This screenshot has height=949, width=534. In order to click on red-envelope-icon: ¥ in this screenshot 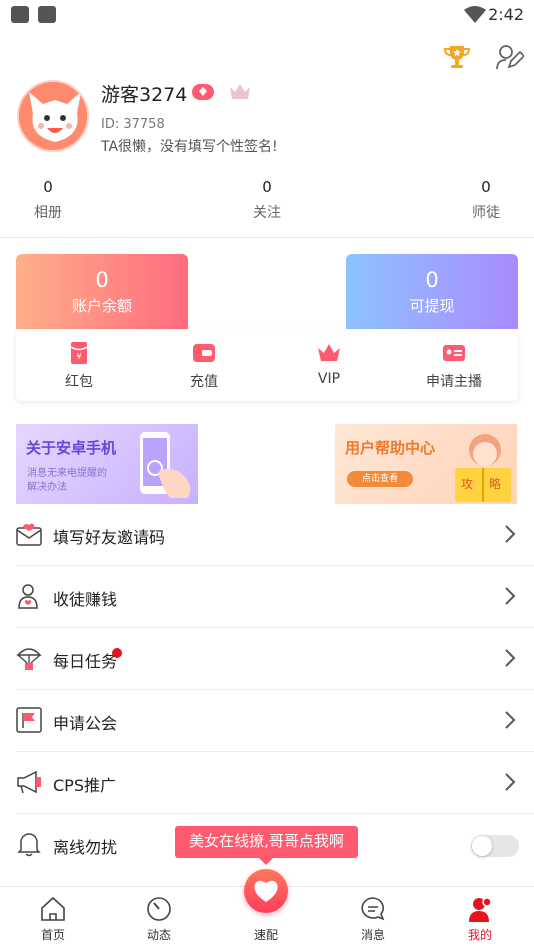, I will do `click(79, 353)`.